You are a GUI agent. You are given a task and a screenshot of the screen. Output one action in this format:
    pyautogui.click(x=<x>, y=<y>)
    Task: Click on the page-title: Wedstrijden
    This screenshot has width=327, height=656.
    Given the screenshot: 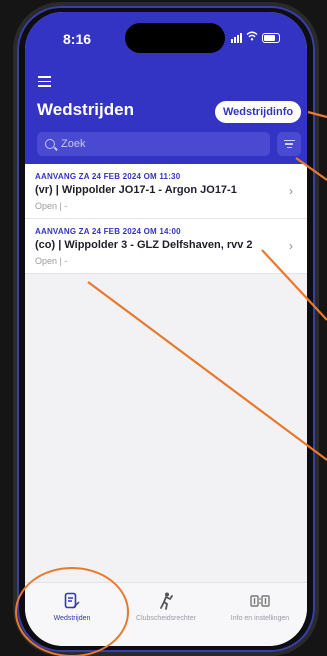 What is the action you would take?
    pyautogui.click(x=85, y=109)
    